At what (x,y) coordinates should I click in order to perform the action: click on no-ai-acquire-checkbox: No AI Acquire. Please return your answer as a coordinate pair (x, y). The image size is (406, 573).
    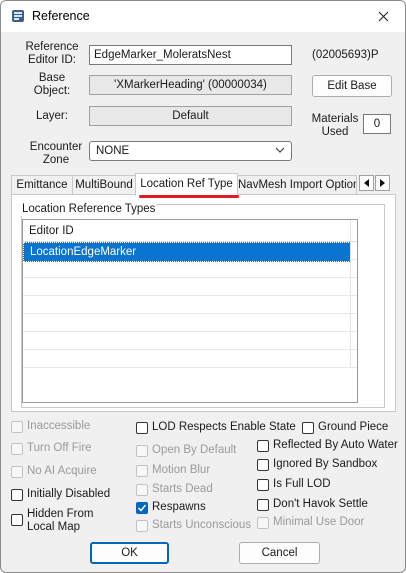
    Looking at the image, I should click on (54, 473).